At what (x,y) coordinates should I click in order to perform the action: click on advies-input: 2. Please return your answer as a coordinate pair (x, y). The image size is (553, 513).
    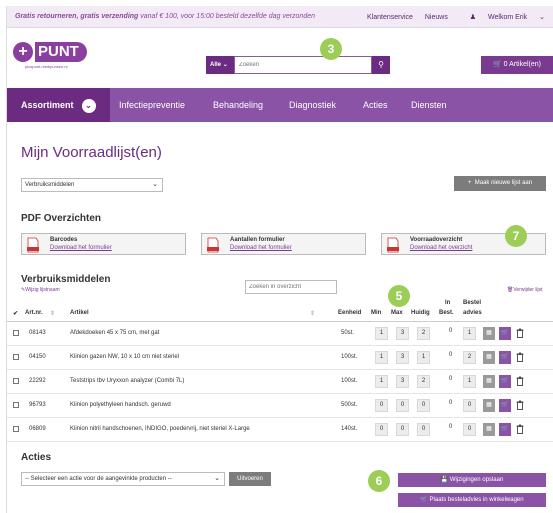
    Looking at the image, I should click on (469, 357).